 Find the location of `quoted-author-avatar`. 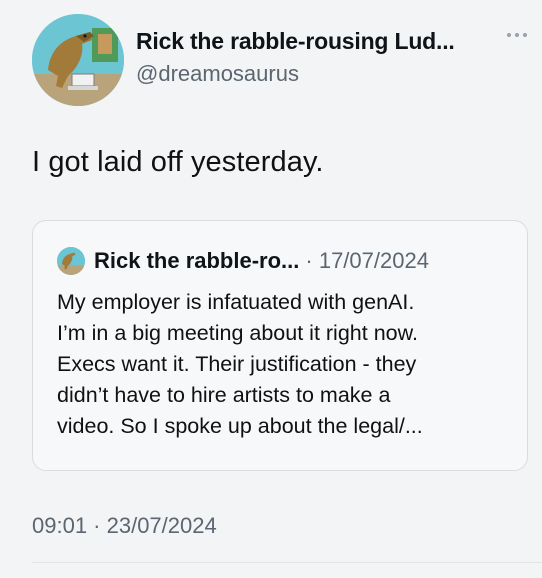

quoted-author-avatar is located at coordinates (71, 261).